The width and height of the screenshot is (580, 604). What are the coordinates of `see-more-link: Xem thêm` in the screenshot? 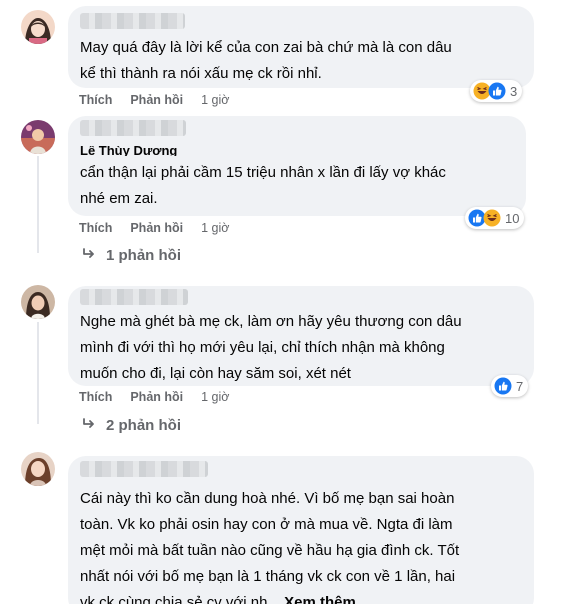 It's located at (320, 599).